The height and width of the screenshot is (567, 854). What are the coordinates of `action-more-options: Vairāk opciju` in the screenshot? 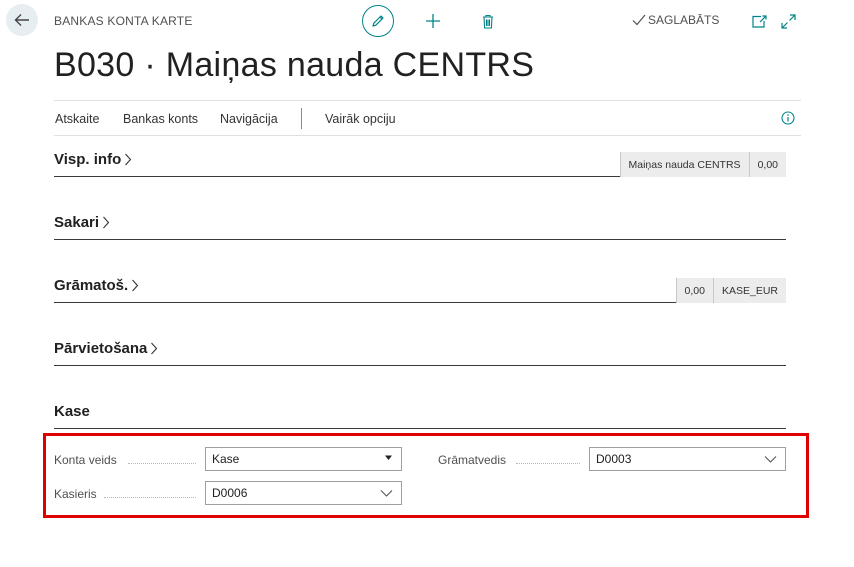 It's located at (360, 119).